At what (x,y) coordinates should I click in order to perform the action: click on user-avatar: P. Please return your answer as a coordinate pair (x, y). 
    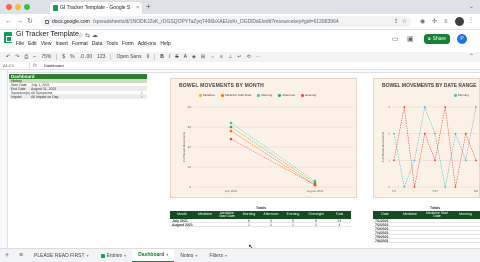
    Looking at the image, I should click on (462, 39).